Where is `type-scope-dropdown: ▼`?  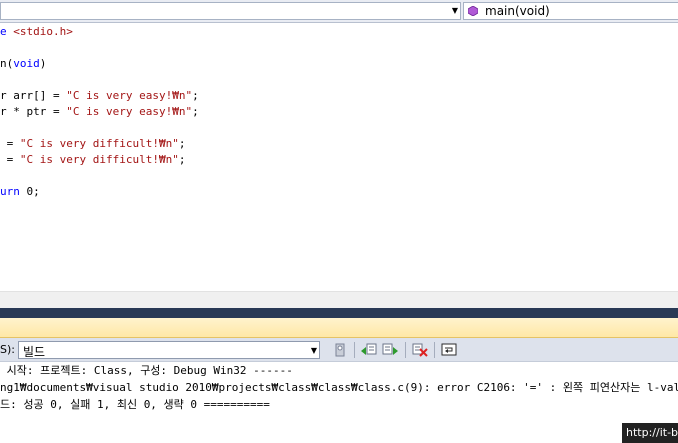
type-scope-dropdown: ▼ is located at coordinates (230, 11).